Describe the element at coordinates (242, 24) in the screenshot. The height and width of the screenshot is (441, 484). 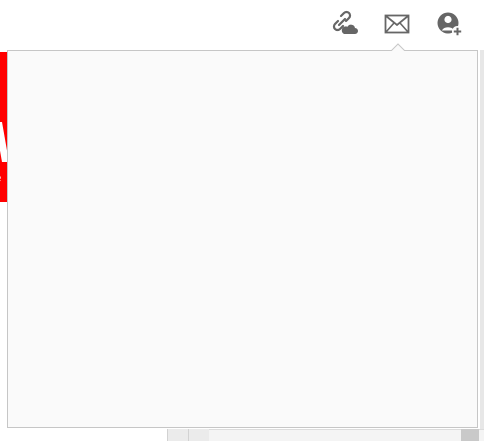
I see `header-toolbar` at that location.